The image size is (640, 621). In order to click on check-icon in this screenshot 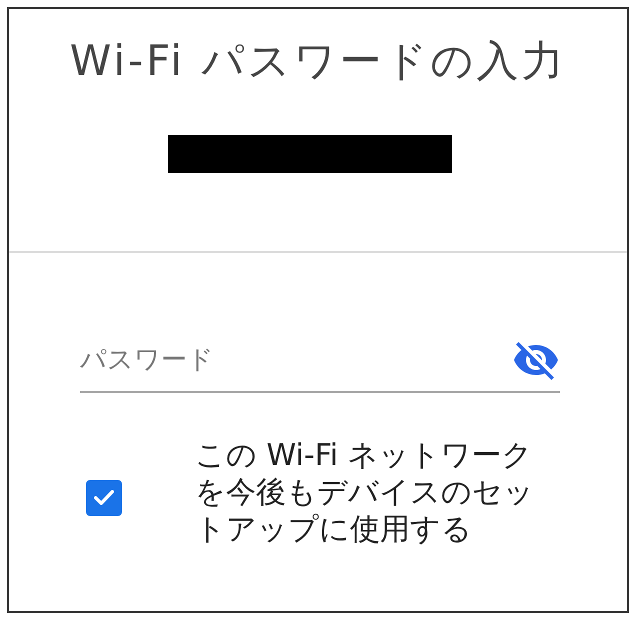, I will do `click(104, 497)`.